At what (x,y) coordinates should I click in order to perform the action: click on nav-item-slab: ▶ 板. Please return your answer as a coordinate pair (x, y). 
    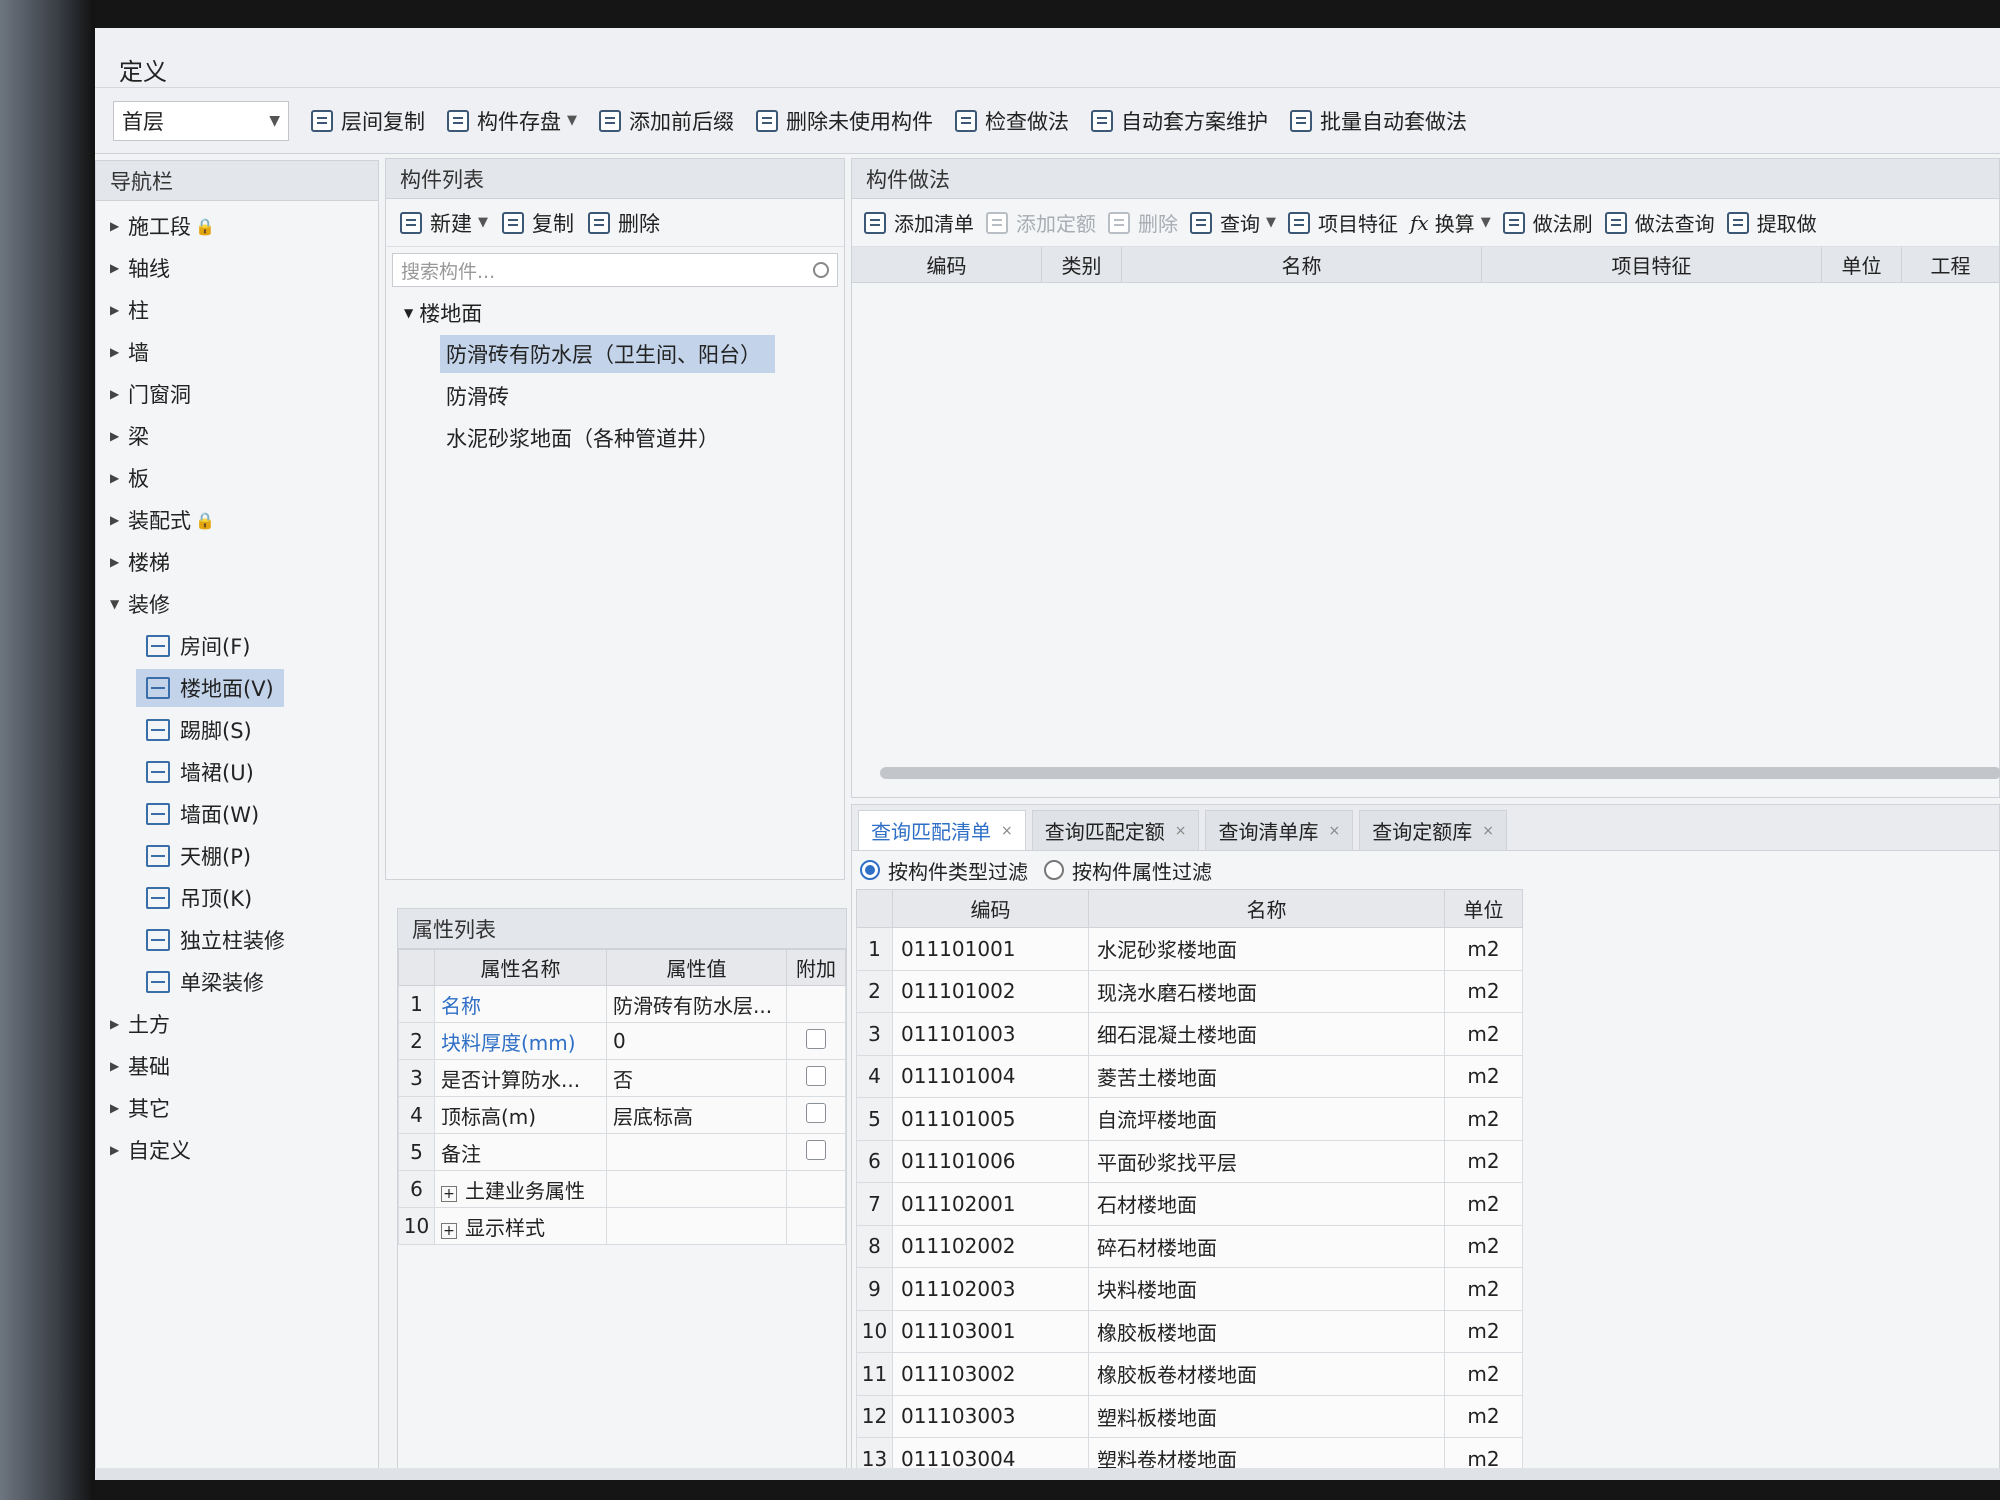
    Looking at the image, I should click on (237, 478).